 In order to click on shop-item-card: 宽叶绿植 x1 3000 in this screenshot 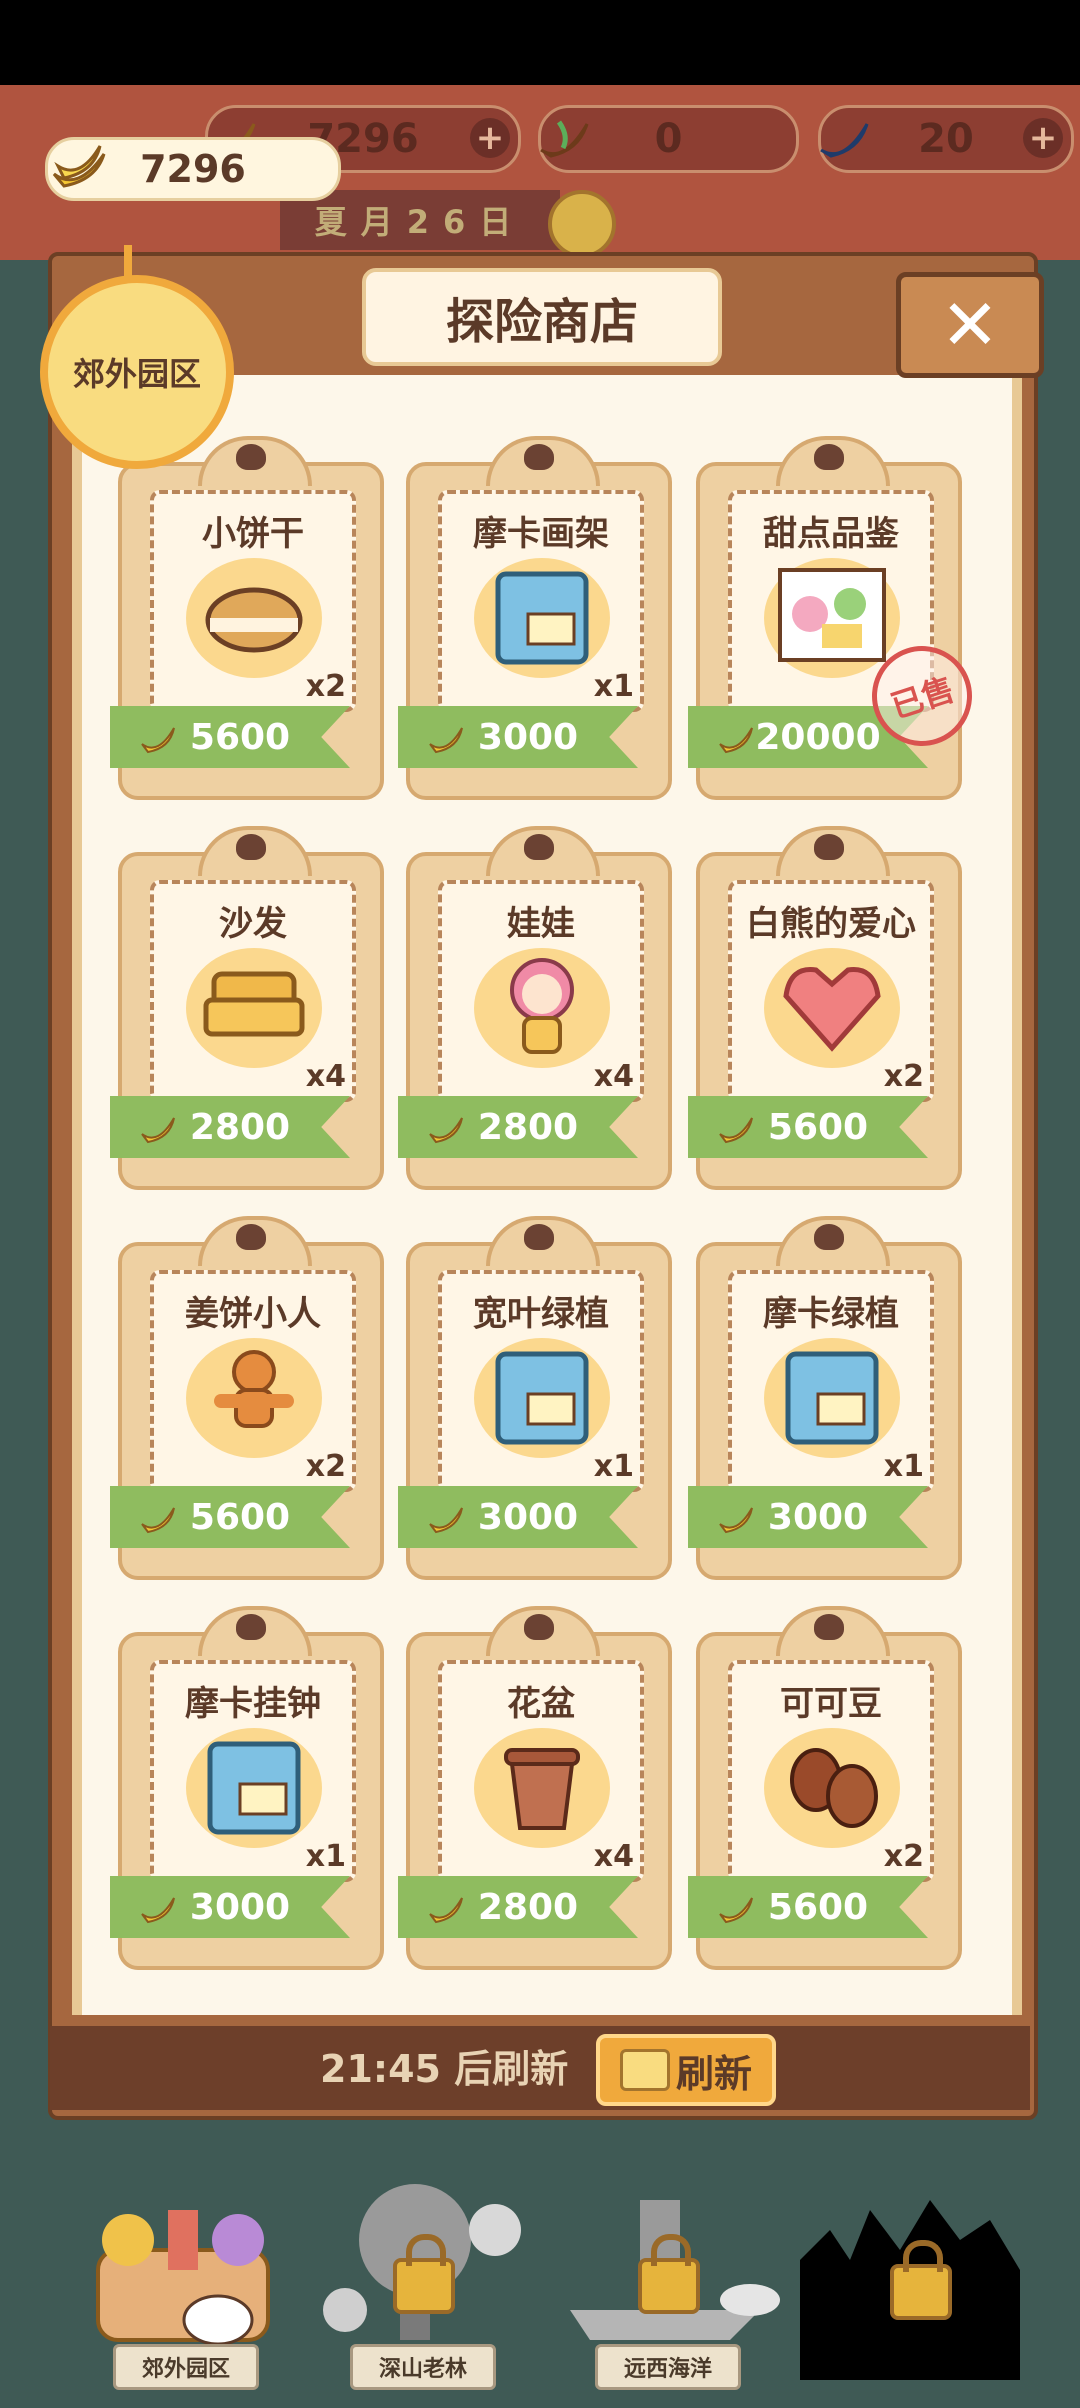, I will do `click(535, 1398)`.